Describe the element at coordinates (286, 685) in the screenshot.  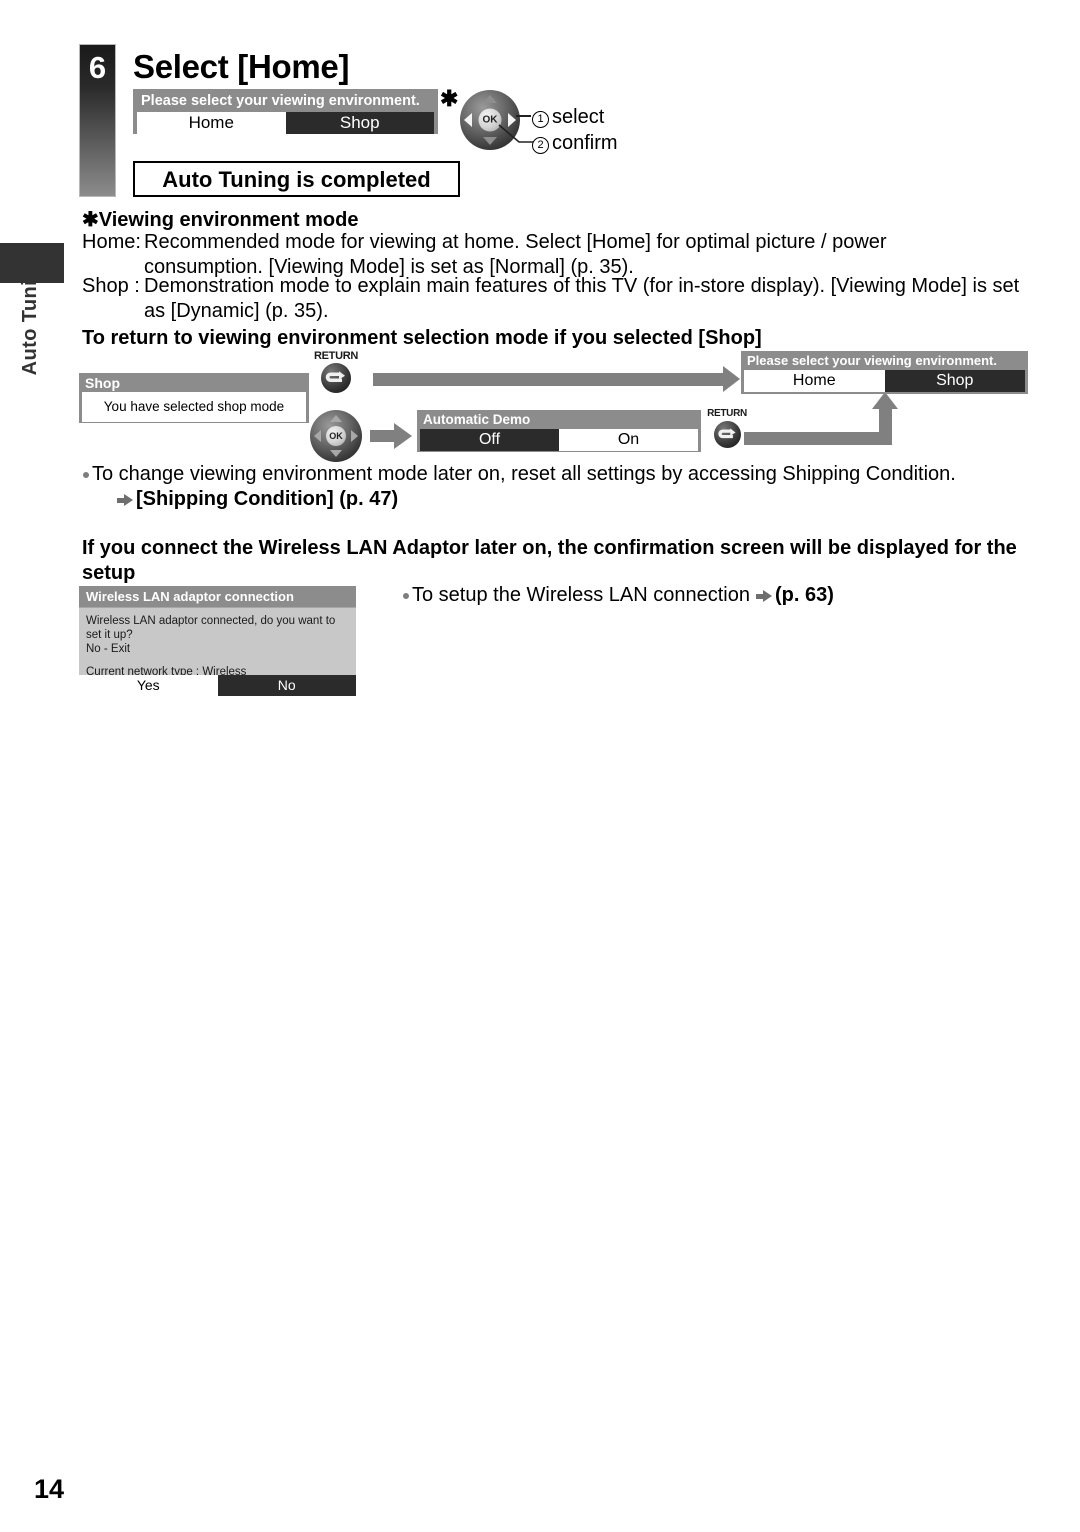
I see `option-no: No` at that location.